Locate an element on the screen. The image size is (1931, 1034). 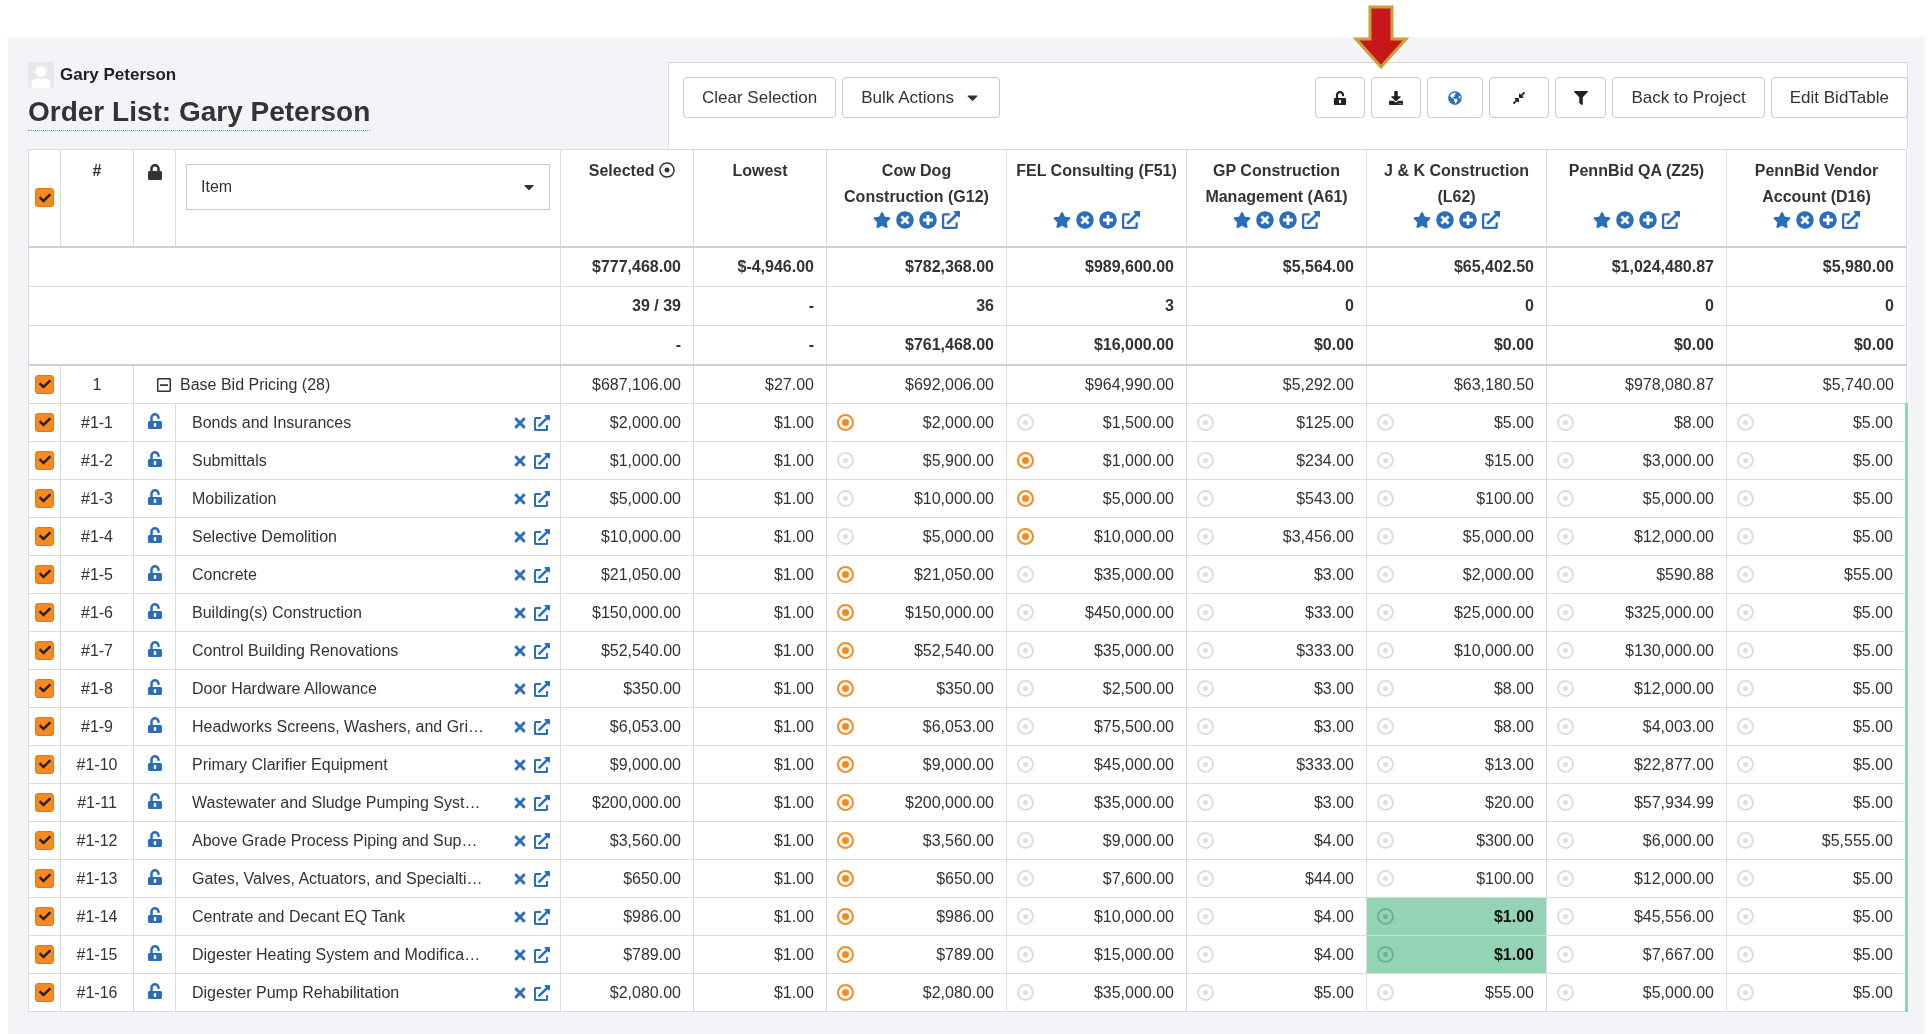
bulk-actions-button: Bulk Actions is located at coordinates (921, 97).